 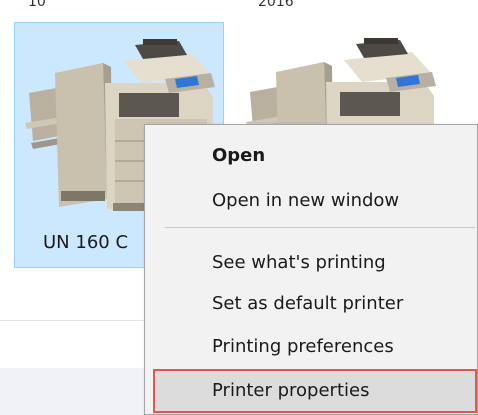 I want to click on printer-name-label: UN 160 C, so click(x=86, y=242).